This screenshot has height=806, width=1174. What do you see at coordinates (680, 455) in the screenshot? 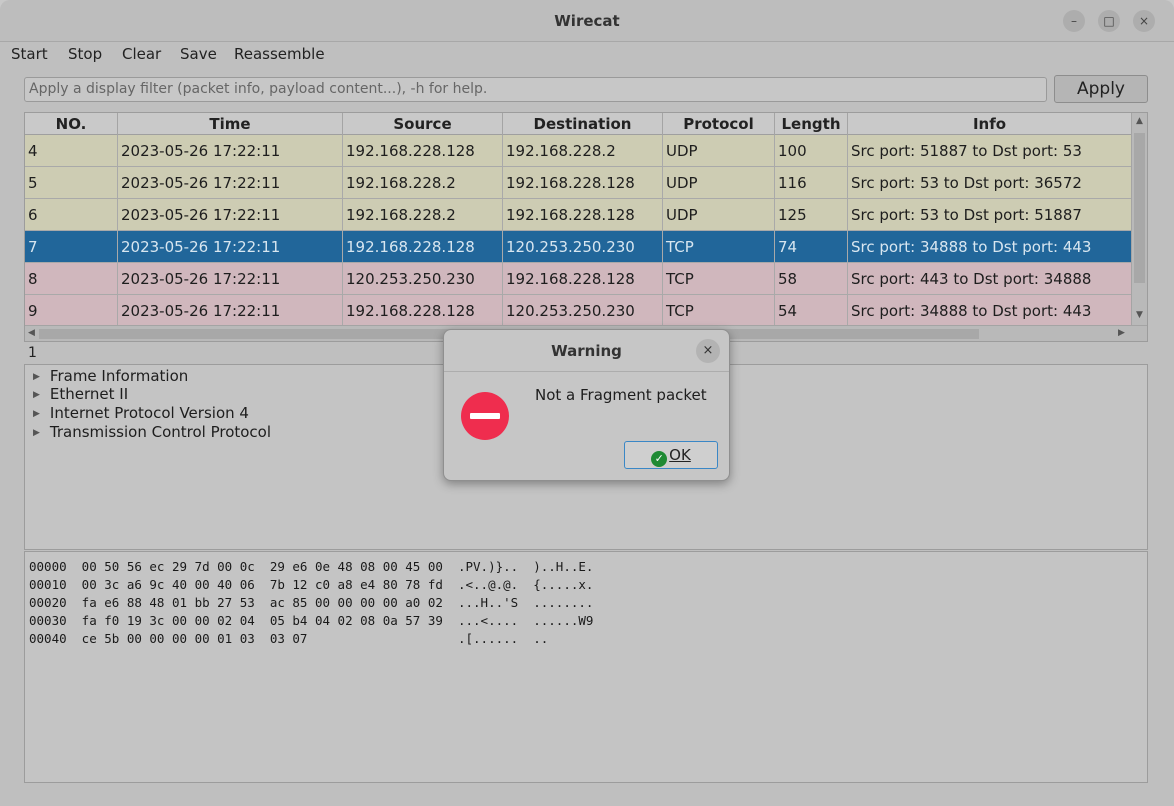
I see `ok-button-label: OK` at bounding box center [680, 455].